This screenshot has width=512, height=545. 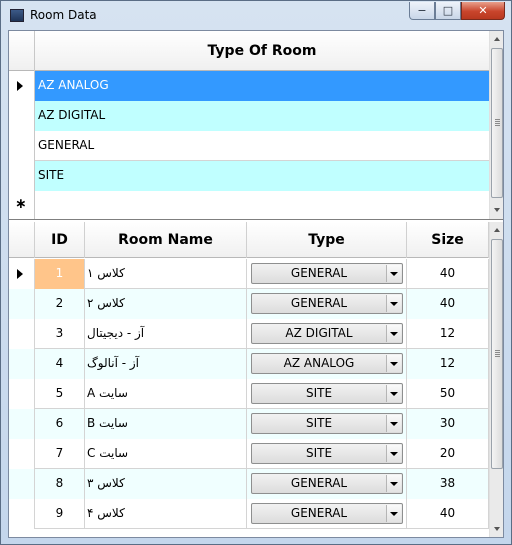 I want to click on room-id-cell: 9, so click(x=60, y=514).